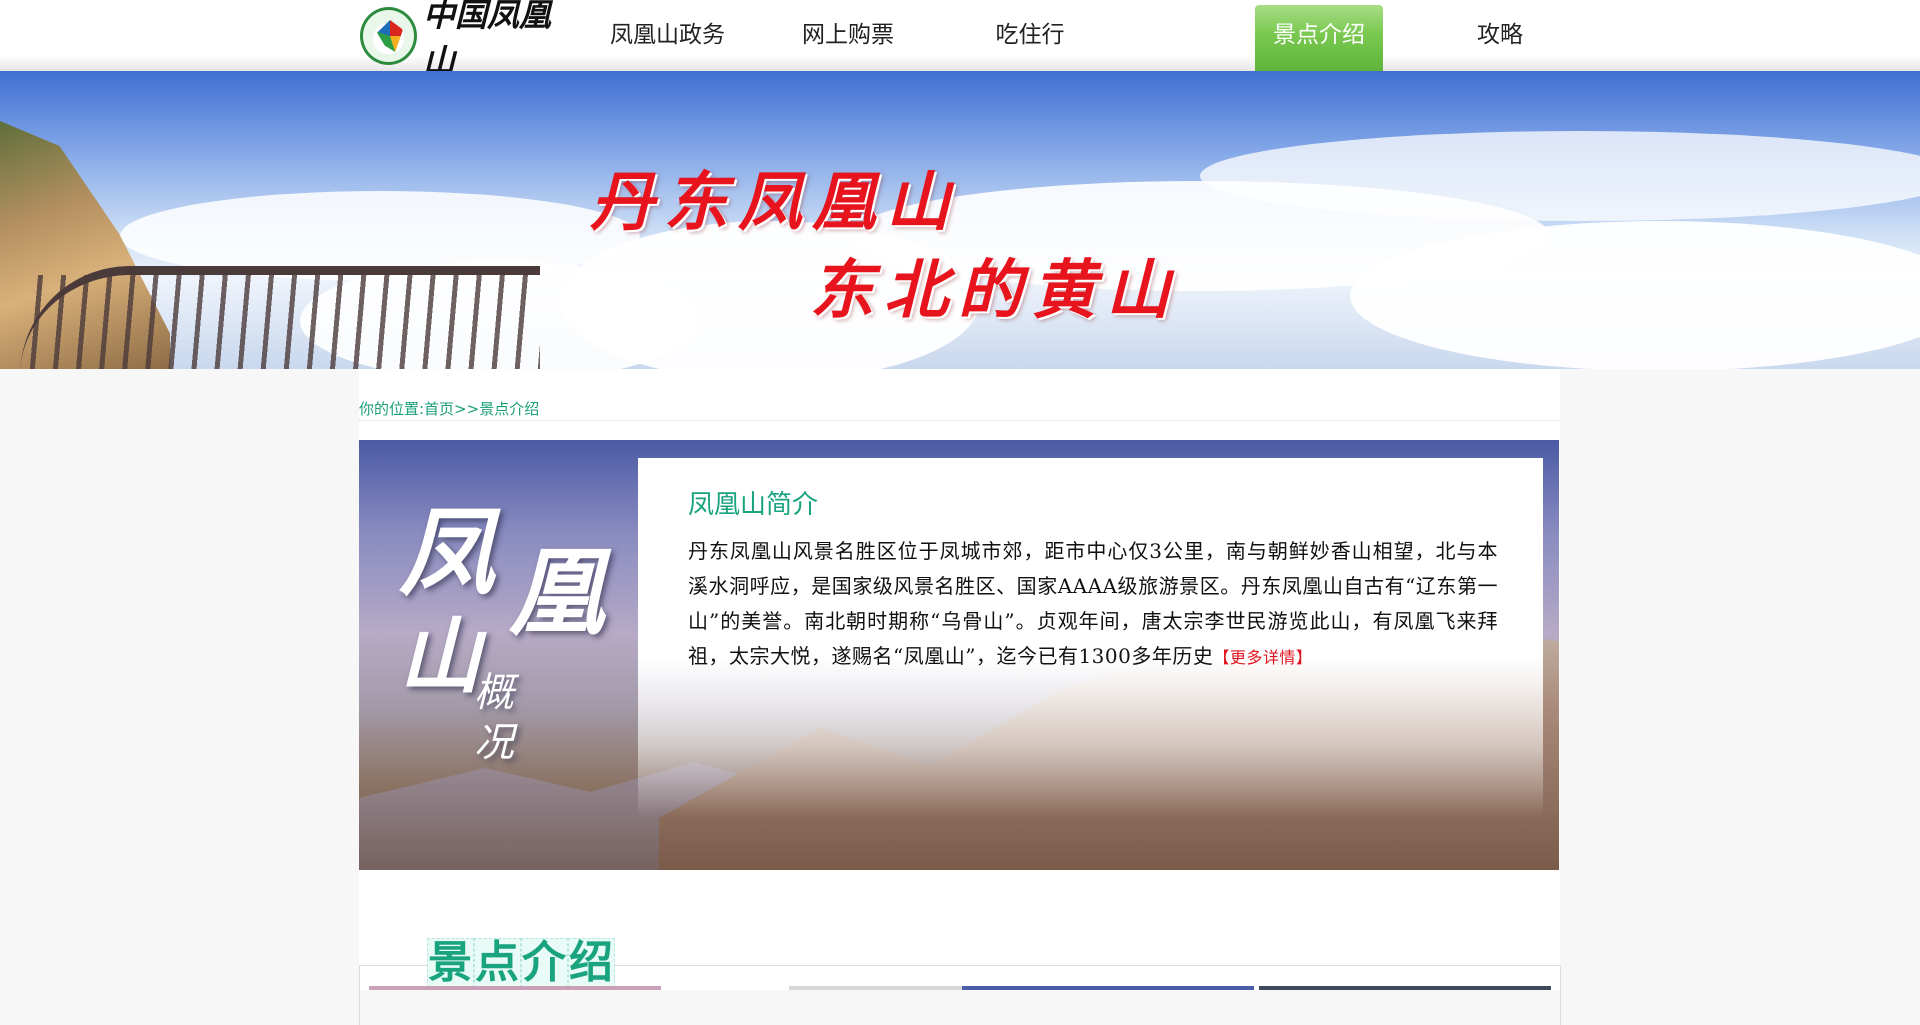 The height and width of the screenshot is (1025, 1920). Describe the element at coordinates (1262, 657) in the screenshot. I see `more-details-link: 【更多详情】` at that location.